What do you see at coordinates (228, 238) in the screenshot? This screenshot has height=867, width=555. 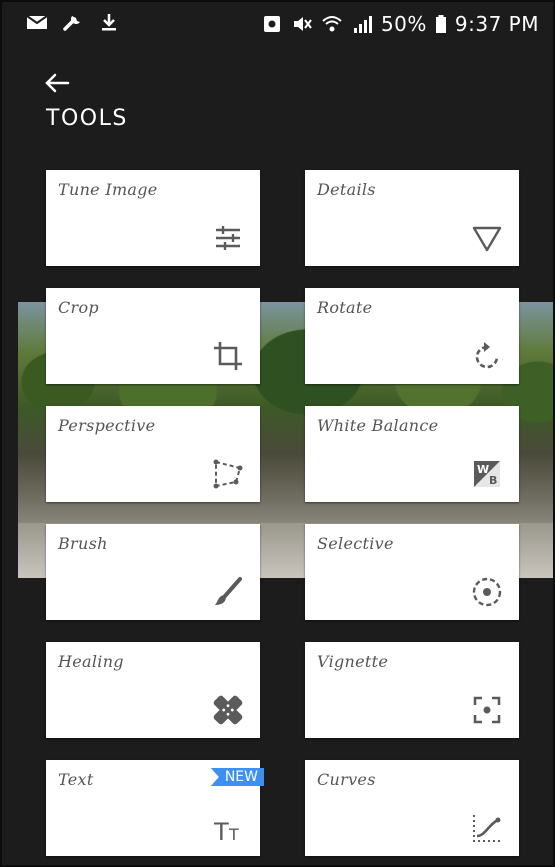 I see `sliders-icon` at bounding box center [228, 238].